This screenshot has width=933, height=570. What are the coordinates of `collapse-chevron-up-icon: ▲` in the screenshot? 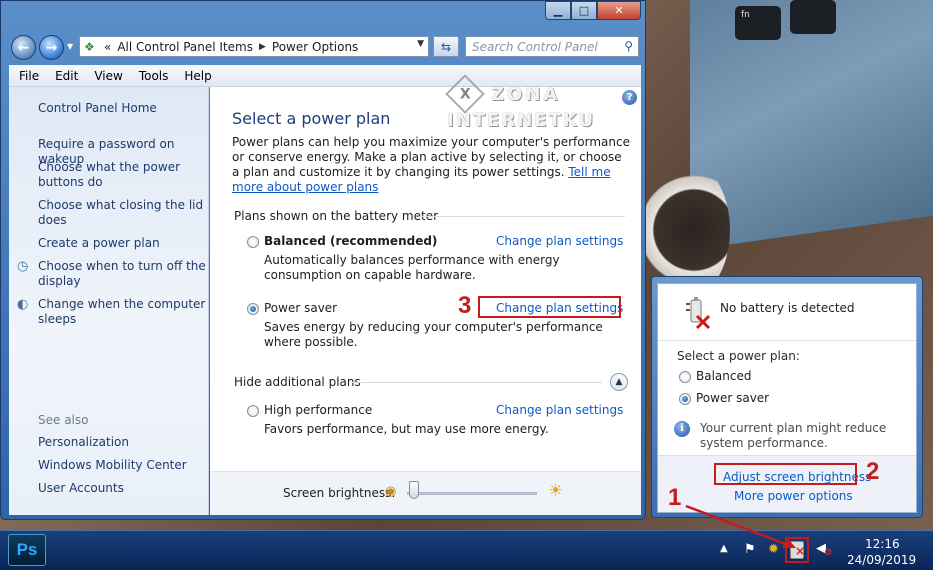 It's located at (619, 382).